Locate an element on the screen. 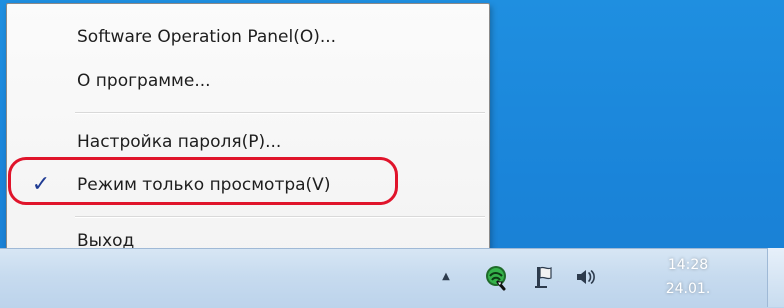 The image size is (784, 308). clock-time: 14:28 is located at coordinates (688, 265).